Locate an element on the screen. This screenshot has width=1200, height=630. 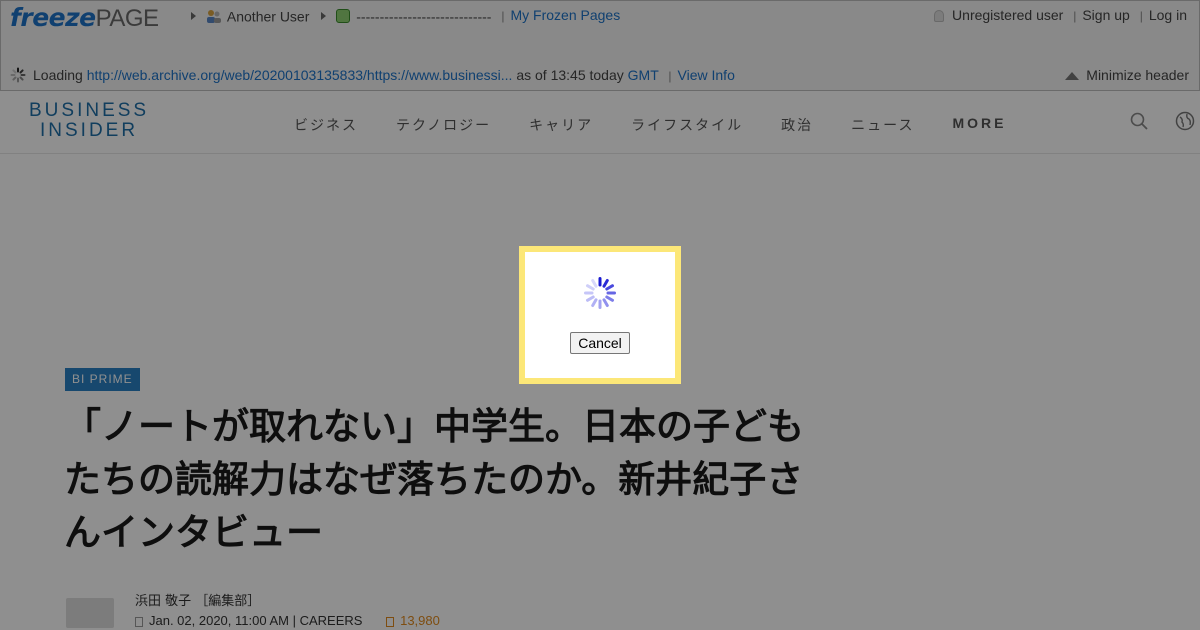
cancel-button: Cancel is located at coordinates (600, 343).